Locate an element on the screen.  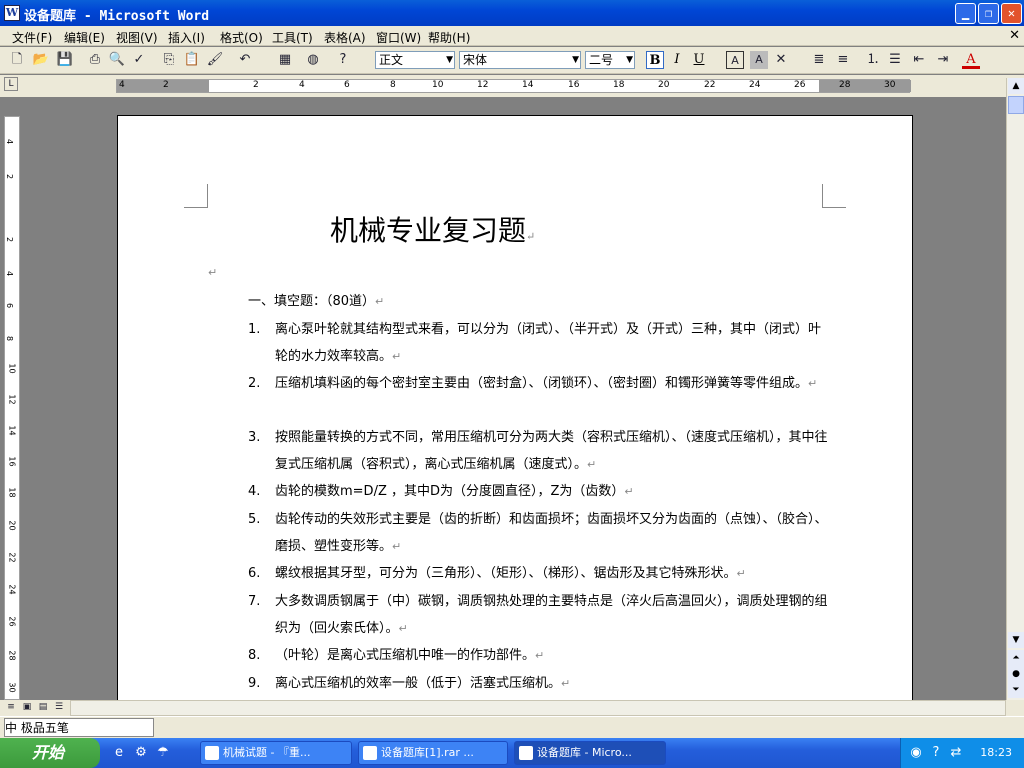
ruler-number: 30 is located at coordinates (12, 687).